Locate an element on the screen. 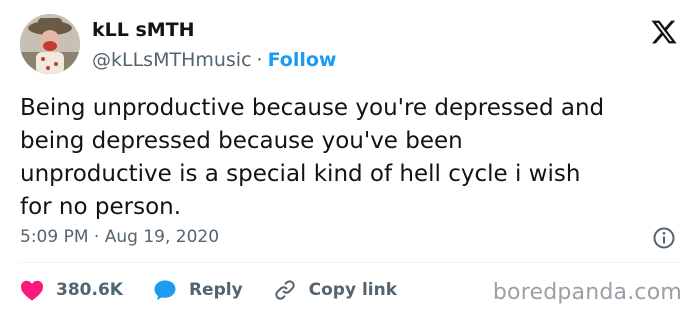 This screenshot has height=318, width=700. like-count: 380.6K is located at coordinates (89, 290).